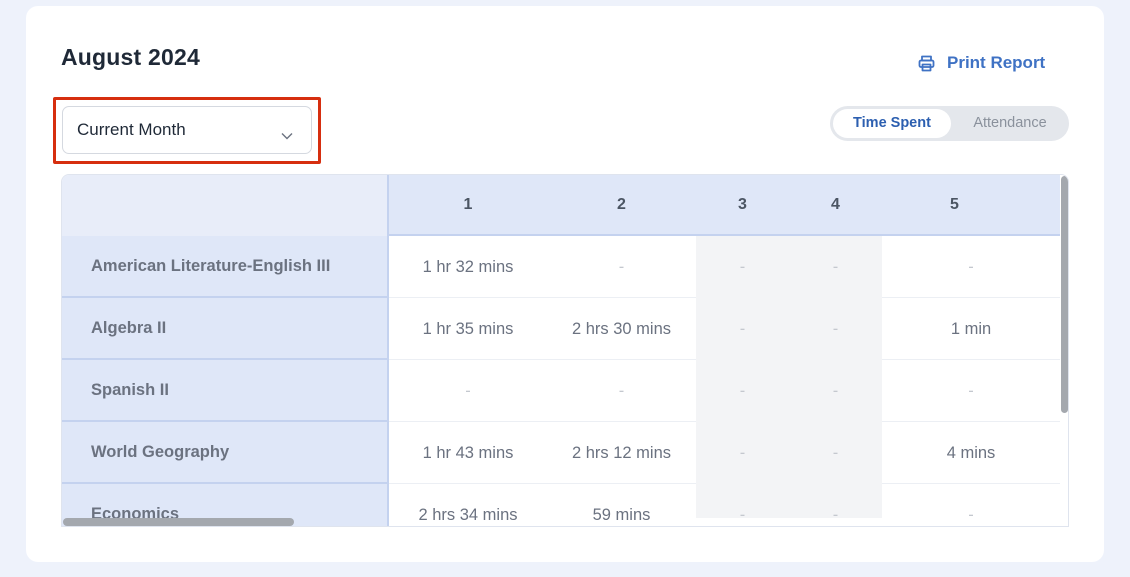  What do you see at coordinates (225, 329) in the screenshot?
I see `row-header-course: Algebra II` at bounding box center [225, 329].